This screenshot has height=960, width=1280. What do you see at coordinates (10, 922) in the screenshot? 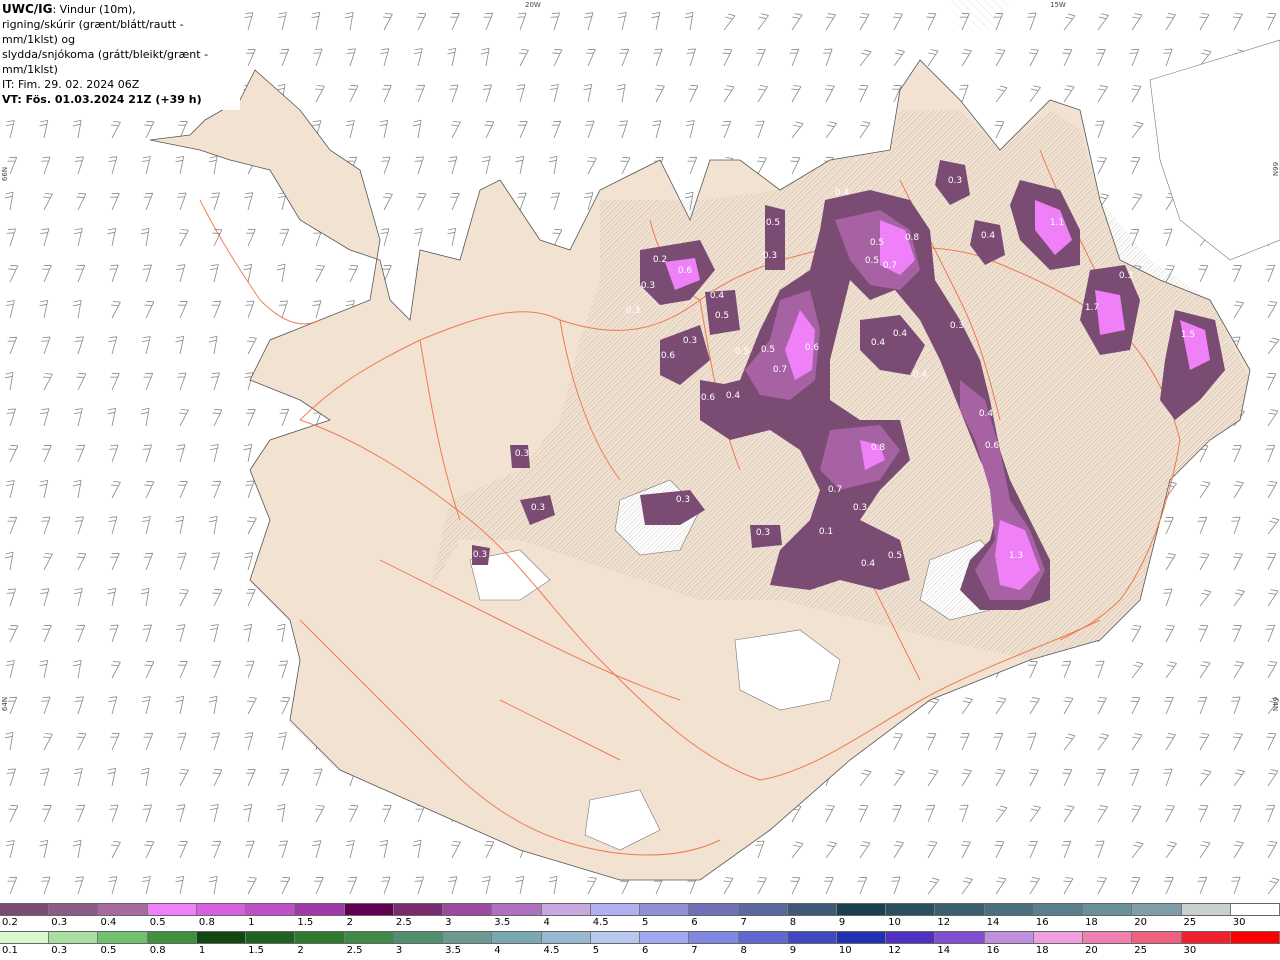
I see `legend-label: 0.2` at bounding box center [10, 922].